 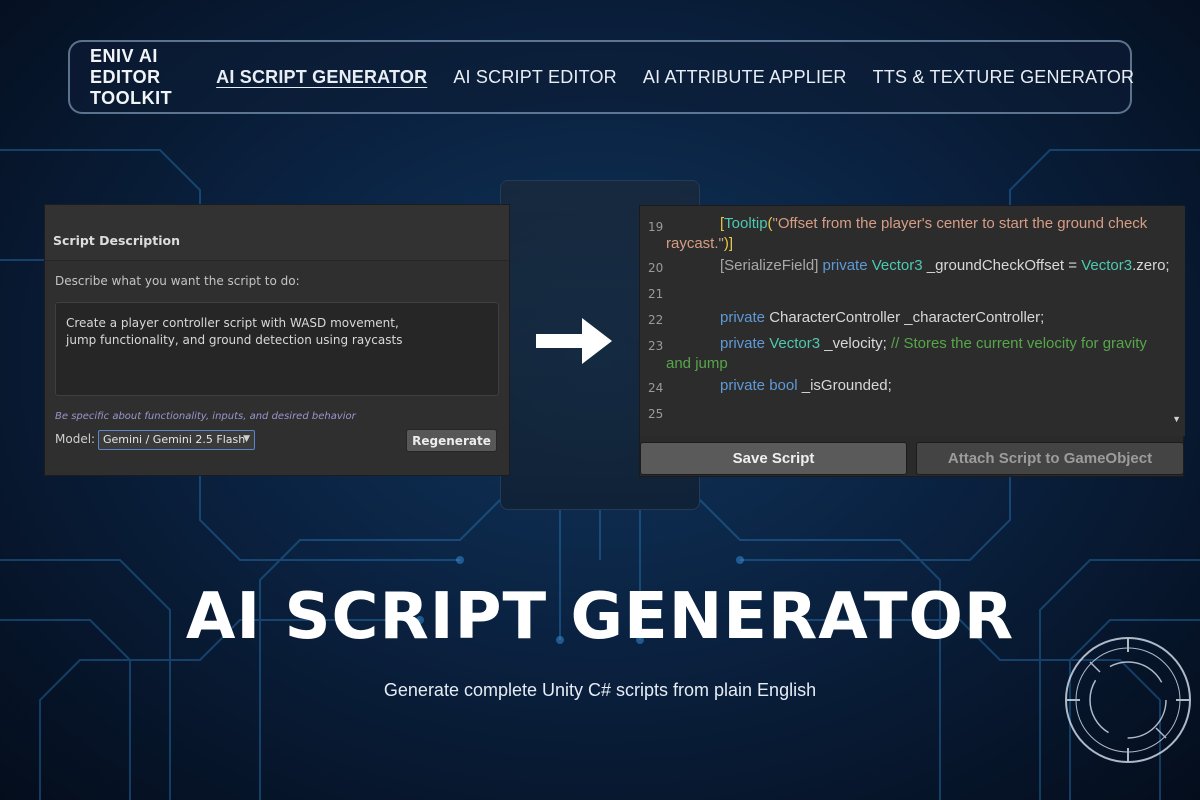 I want to click on code-string: raycast.", so click(x=695, y=243).